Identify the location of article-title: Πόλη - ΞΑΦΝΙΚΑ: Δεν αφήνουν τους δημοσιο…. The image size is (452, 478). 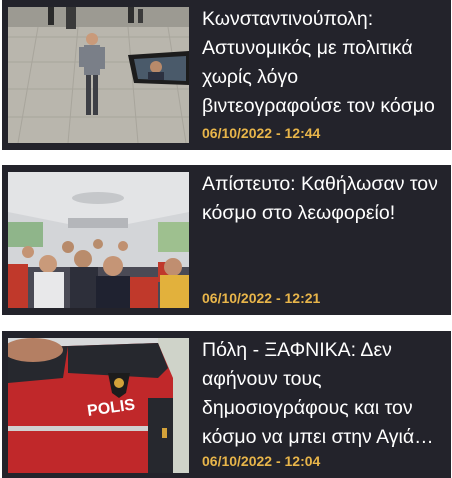
(322, 394).